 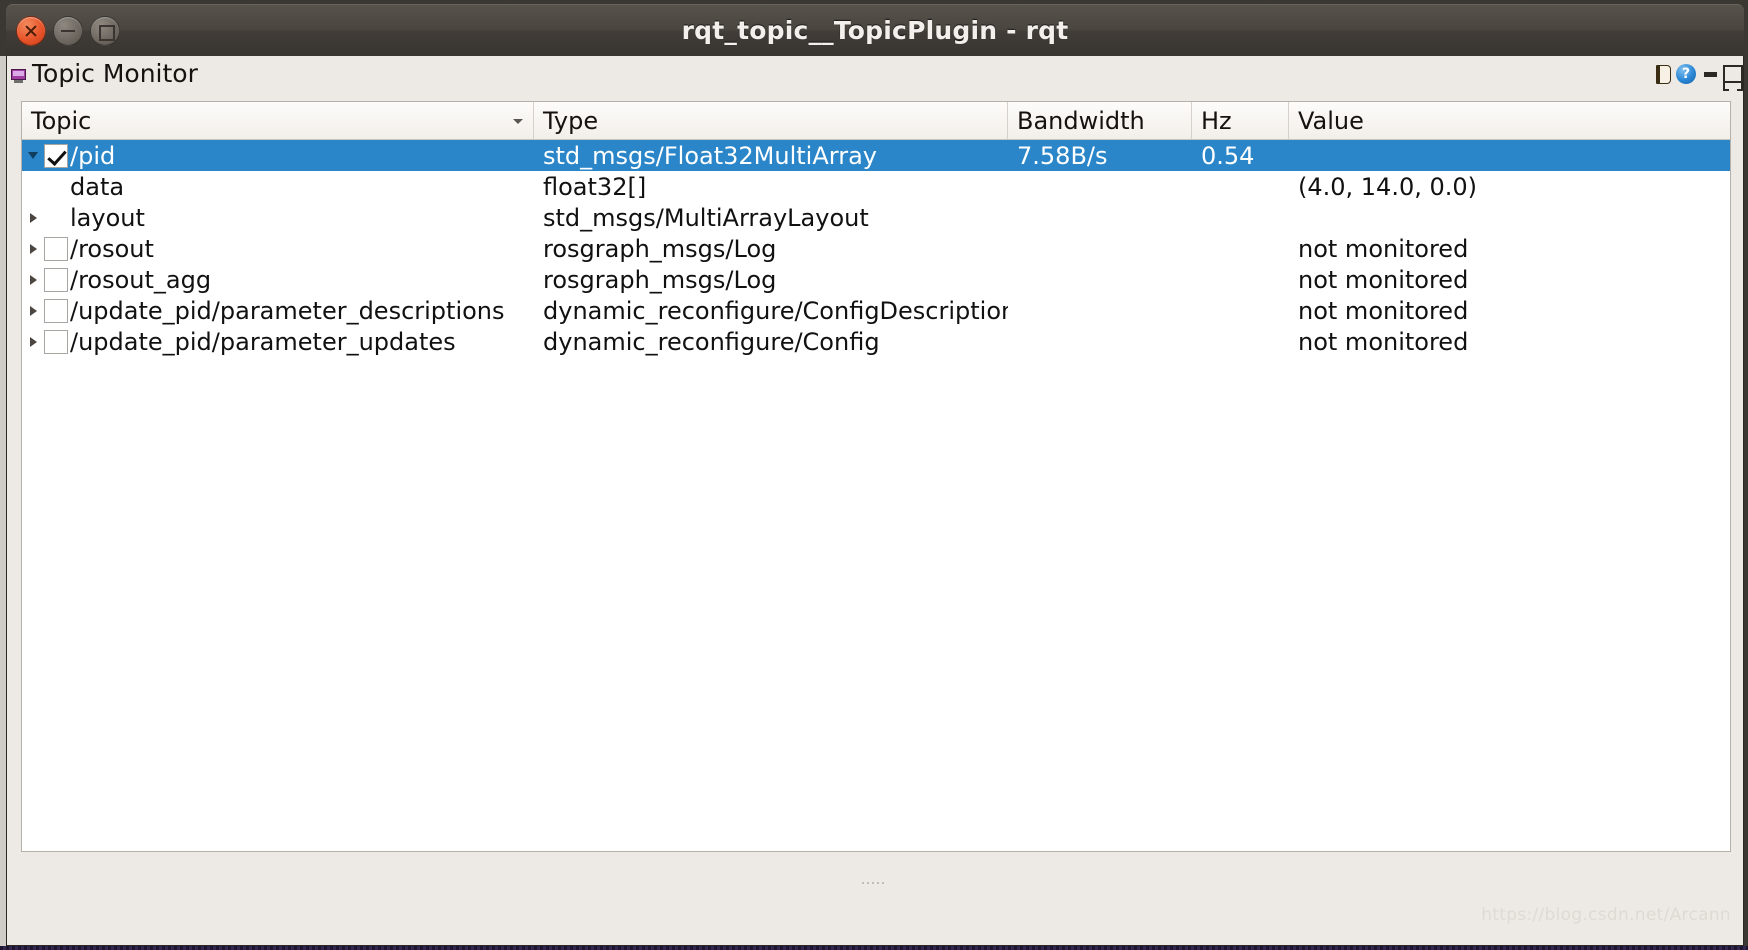 I want to click on cell-type-text: dynamic_reconfigure/Config, so click(x=711, y=341).